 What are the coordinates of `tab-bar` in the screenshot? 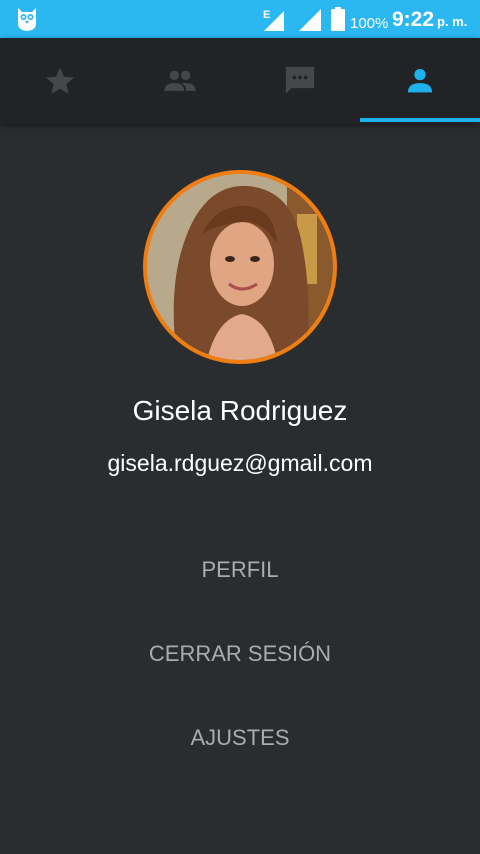 It's located at (240, 81).